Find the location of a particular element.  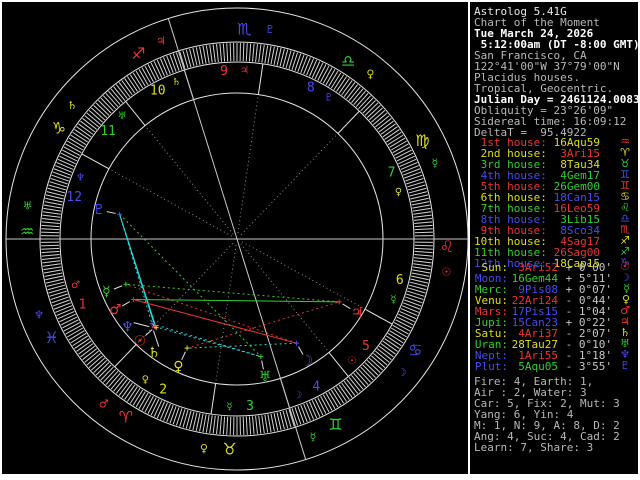

house-ruler-icon: ☽ is located at coordinates (297, 395).